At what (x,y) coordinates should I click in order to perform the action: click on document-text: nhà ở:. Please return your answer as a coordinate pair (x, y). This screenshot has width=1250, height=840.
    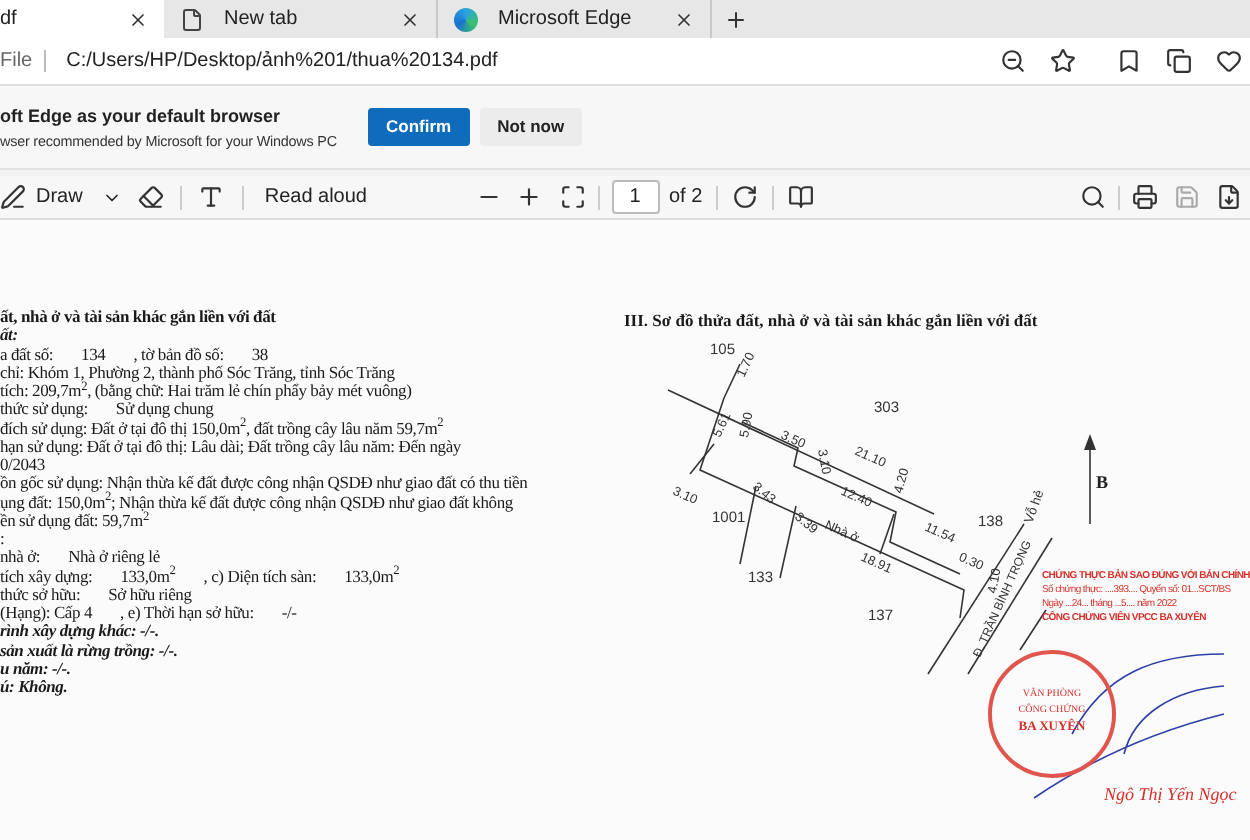
    Looking at the image, I should click on (20, 557).